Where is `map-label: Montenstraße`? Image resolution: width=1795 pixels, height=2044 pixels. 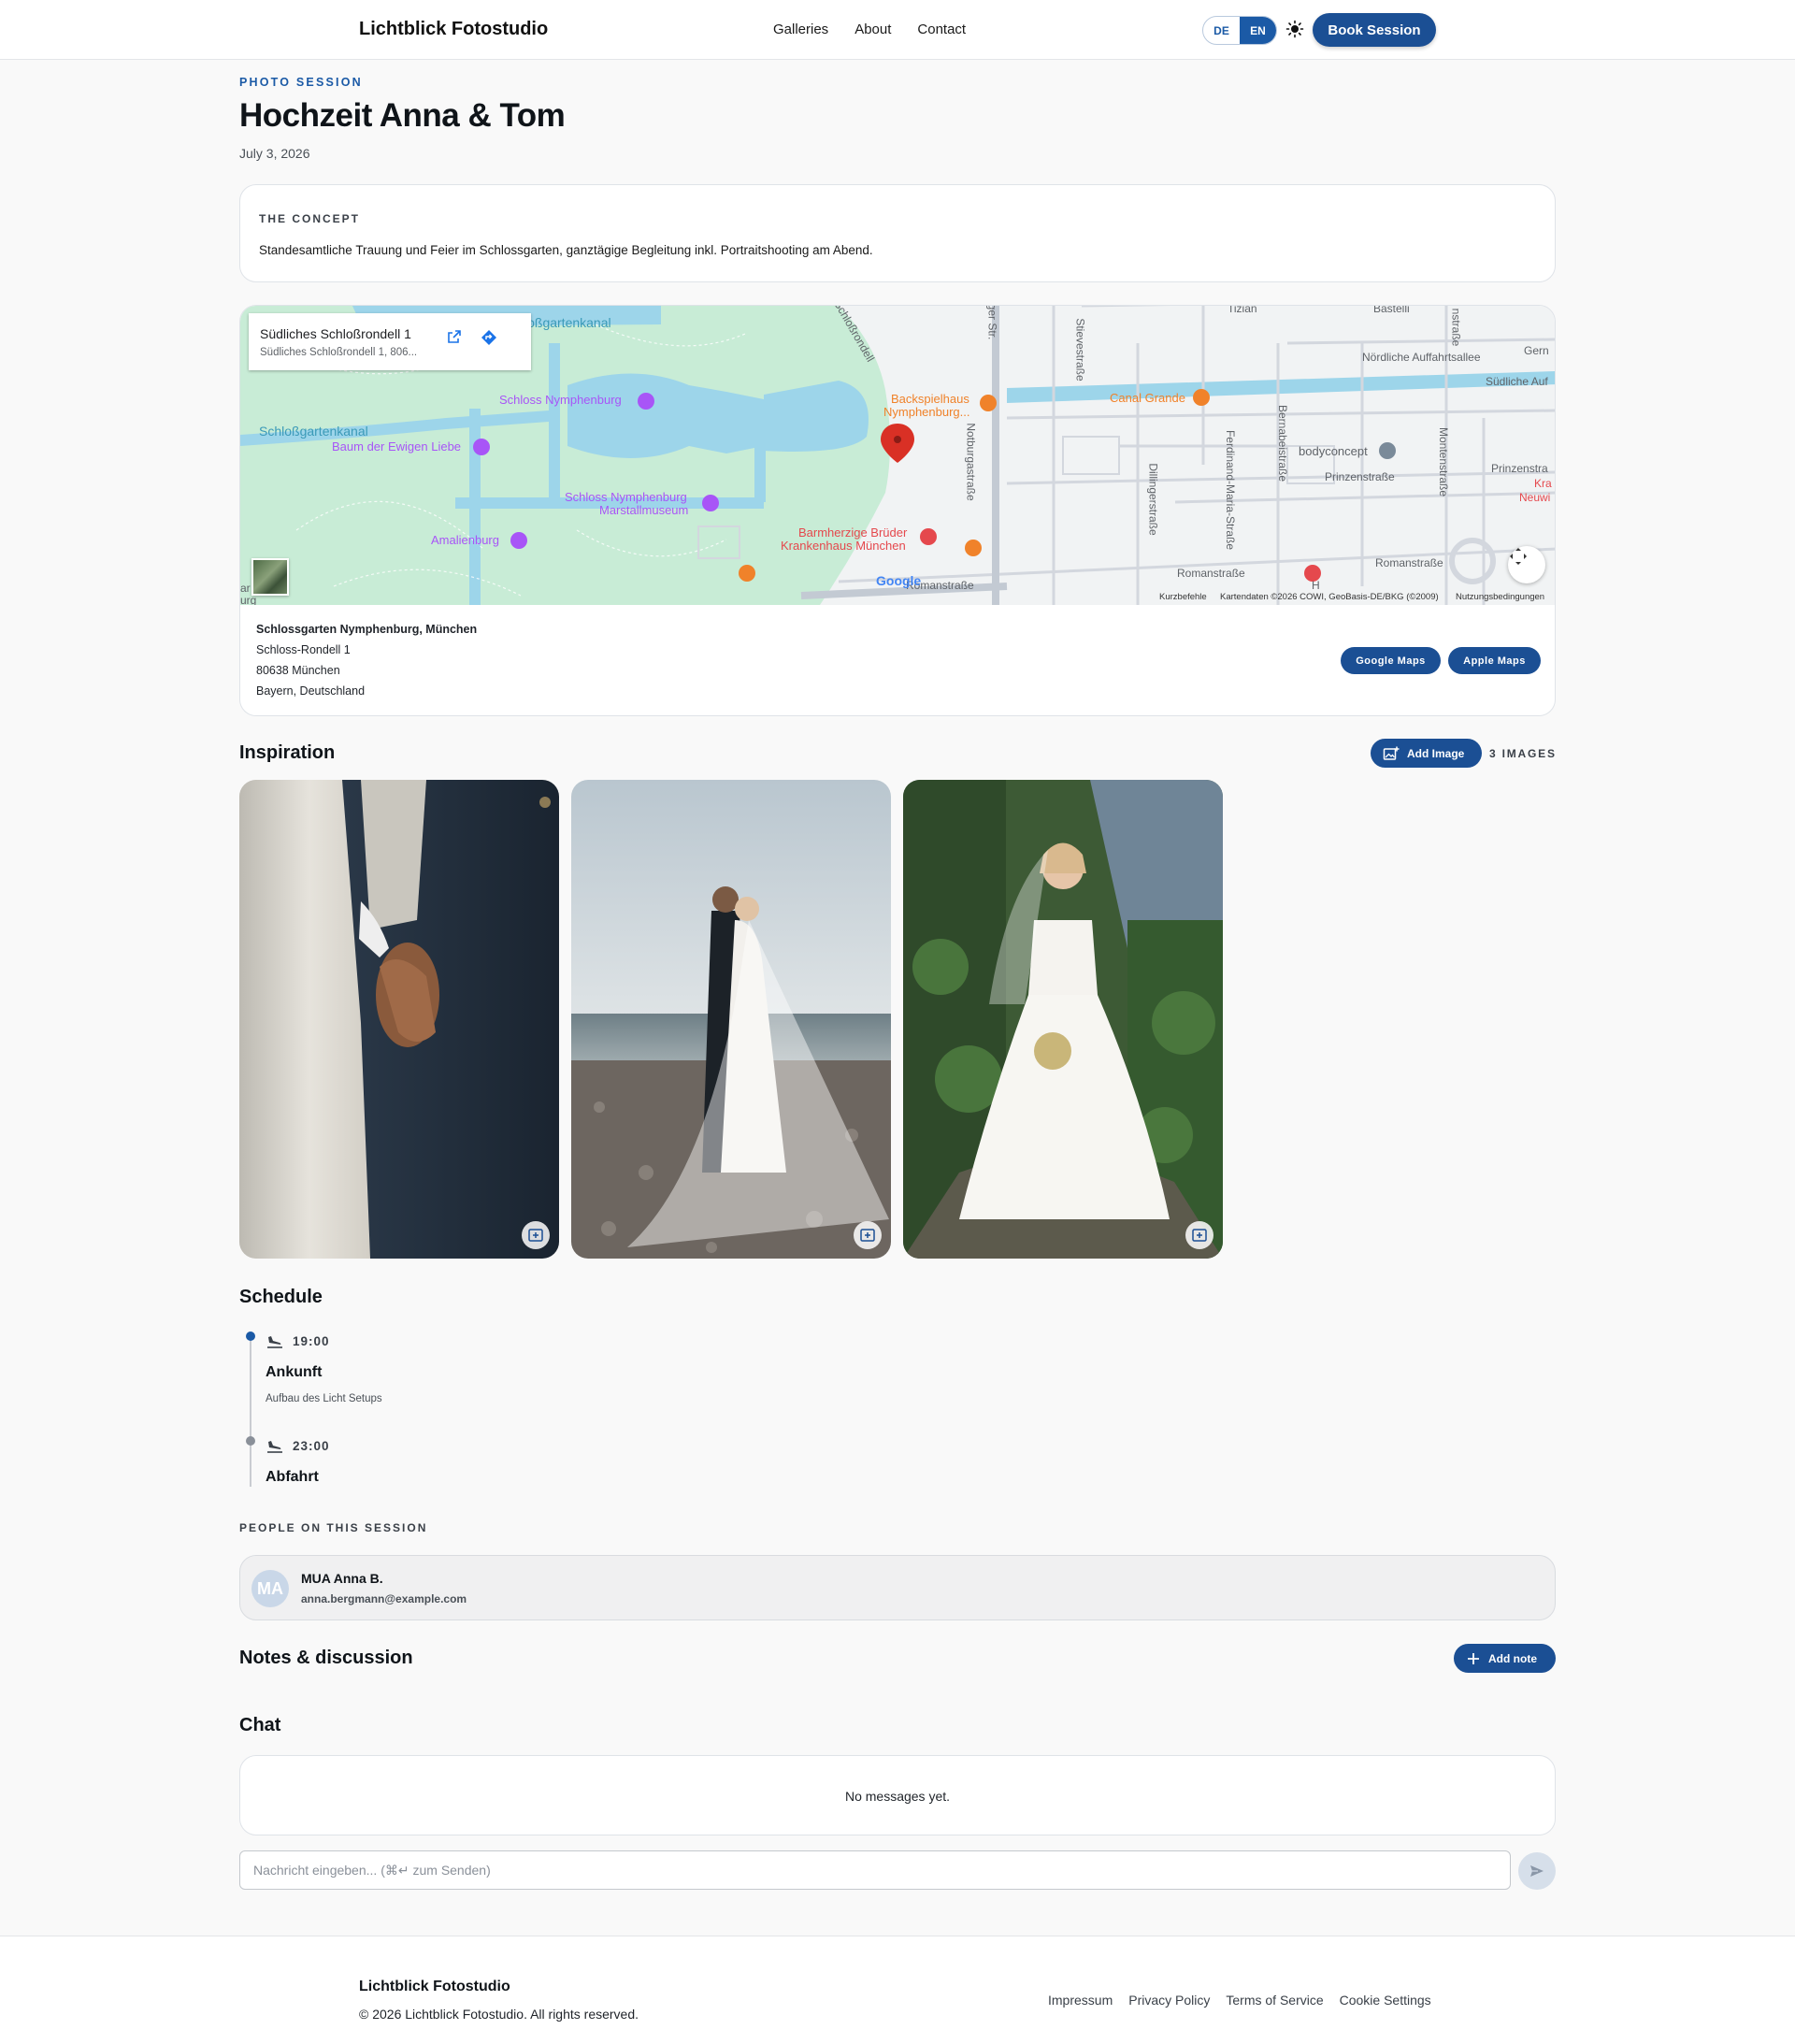 map-label: Montenstraße is located at coordinates (1444, 461).